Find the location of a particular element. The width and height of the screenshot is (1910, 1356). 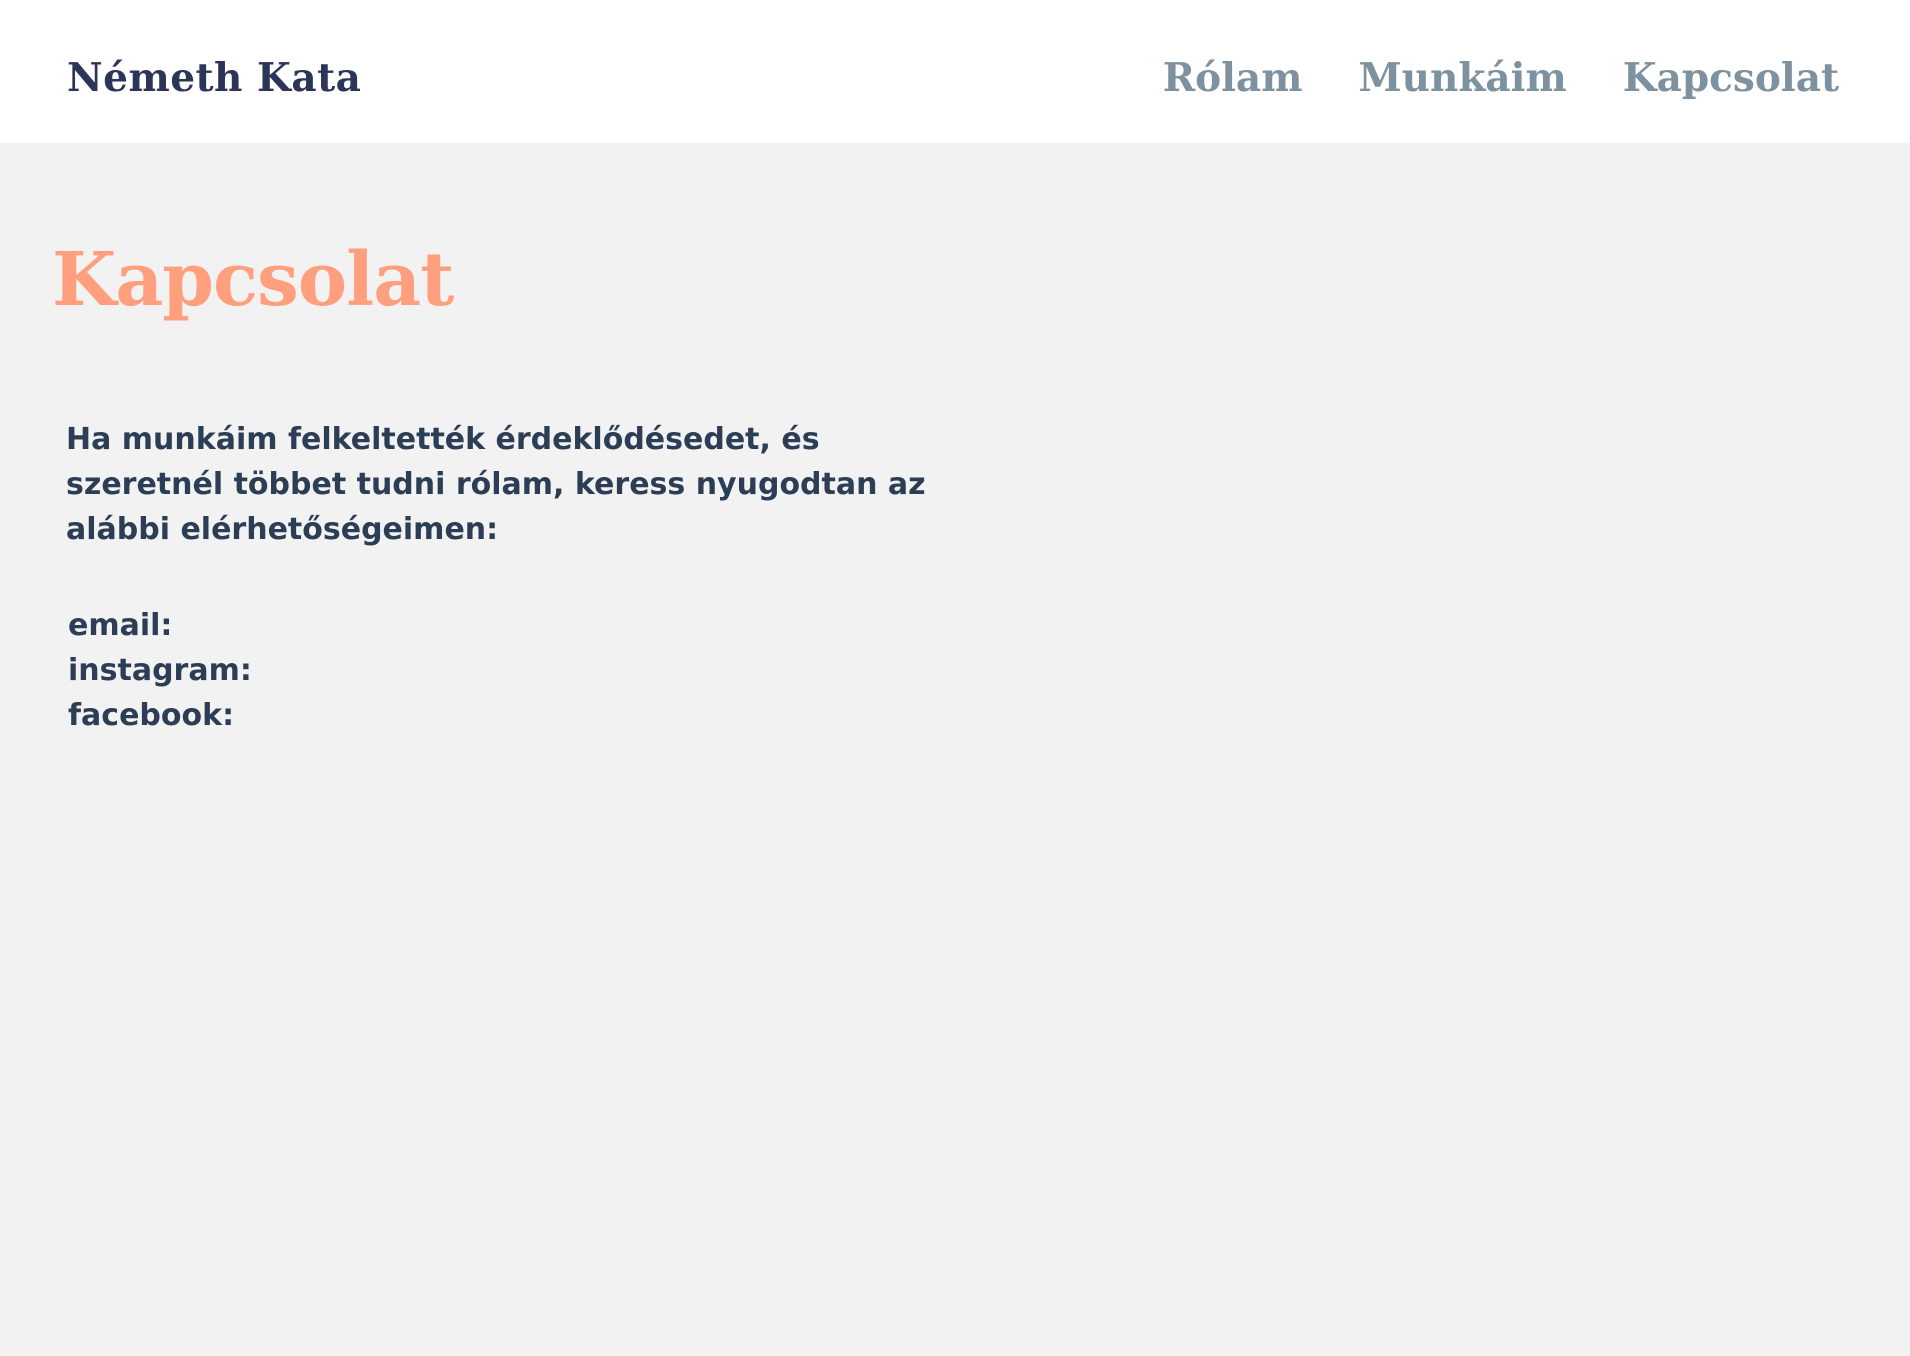

contact-instagram-label: instagram: is located at coordinates (160, 670).